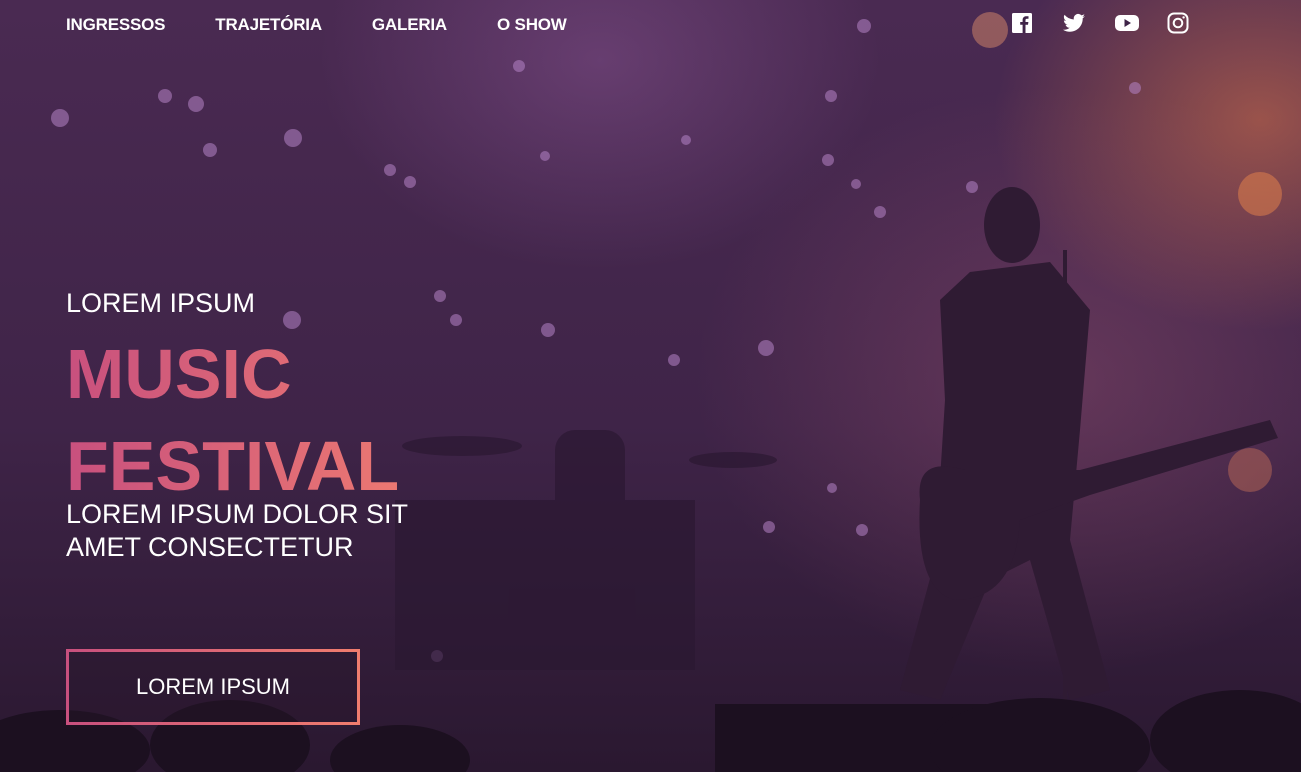 The height and width of the screenshot is (772, 1301). Describe the element at coordinates (1126, 23) in the screenshot. I see `youtube-icon` at that location.